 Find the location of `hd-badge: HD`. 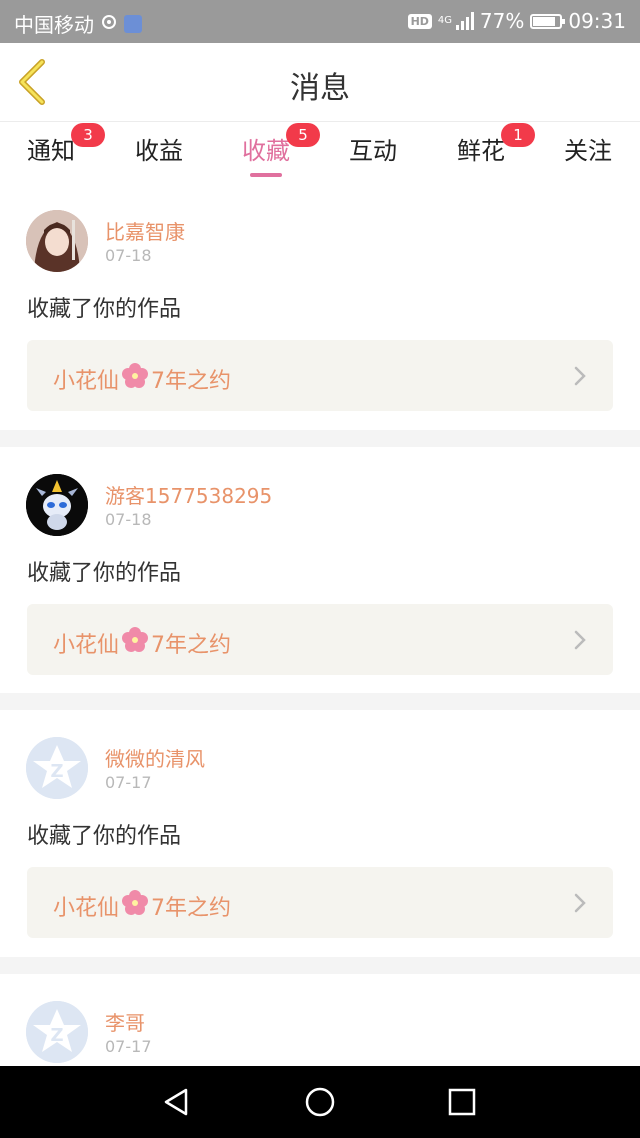

hd-badge: HD is located at coordinates (419, 21).